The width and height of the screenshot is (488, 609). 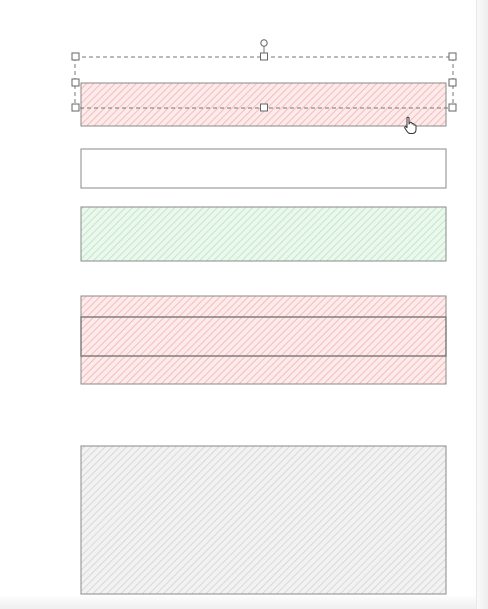 I want to click on canvas-bottom-edge, so click(x=238, y=602).